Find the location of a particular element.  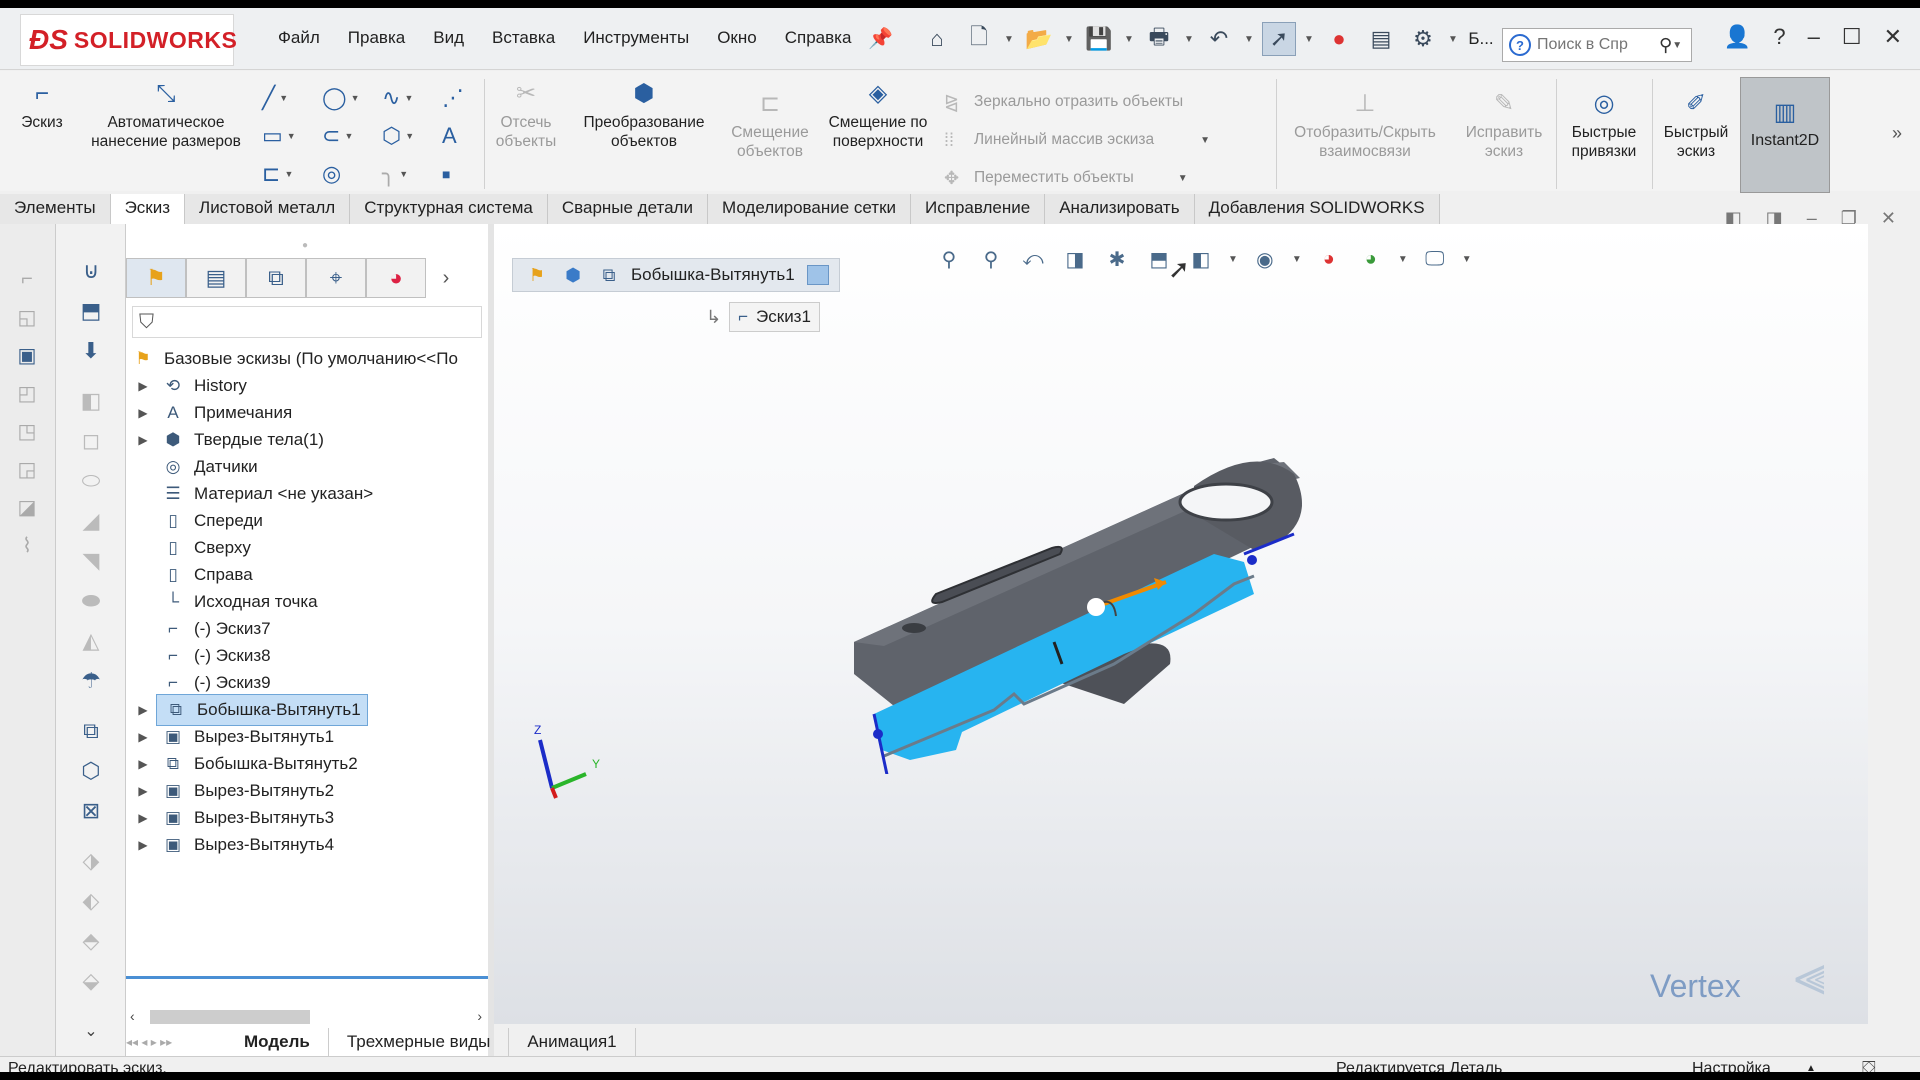

chevron-right-icon: › is located at coordinates (446, 278).